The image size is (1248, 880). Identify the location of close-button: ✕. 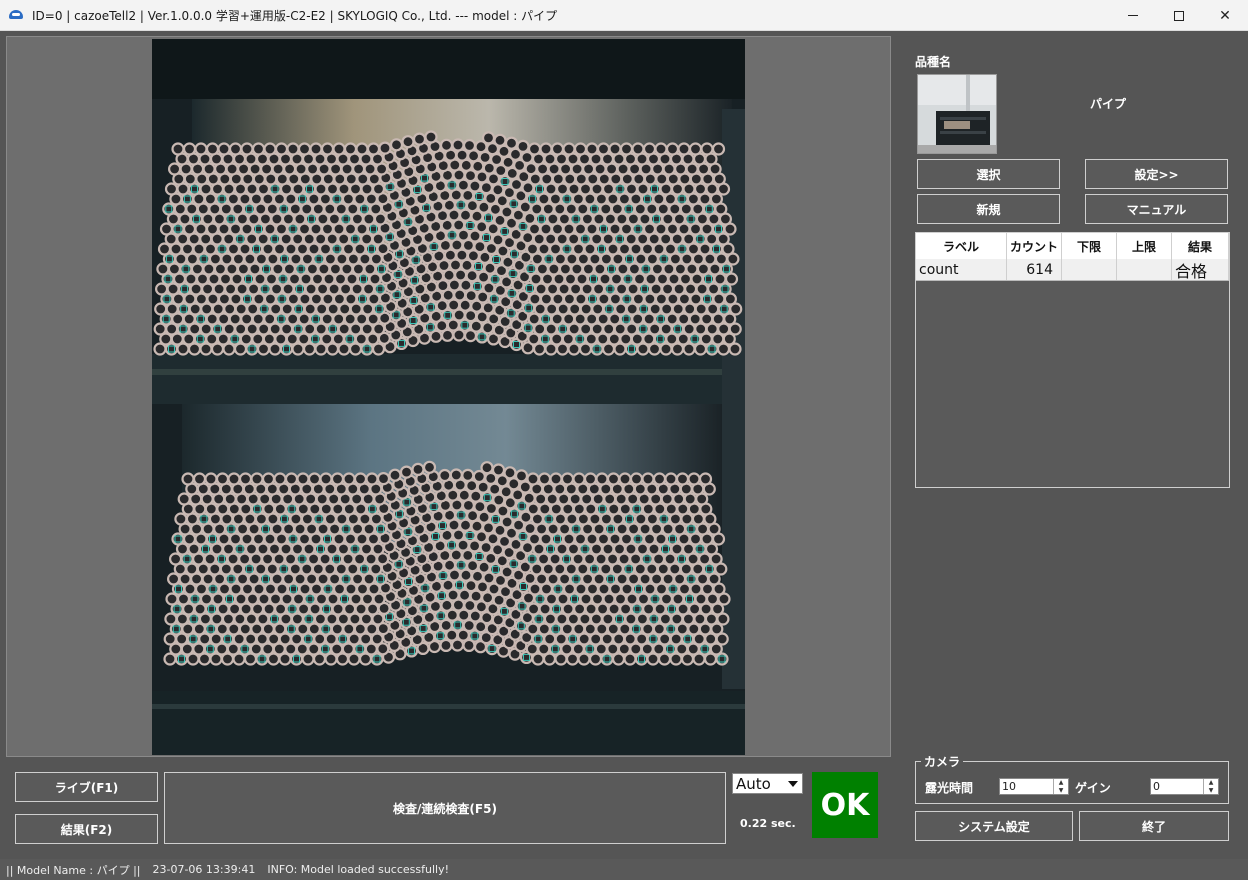
(1225, 15).